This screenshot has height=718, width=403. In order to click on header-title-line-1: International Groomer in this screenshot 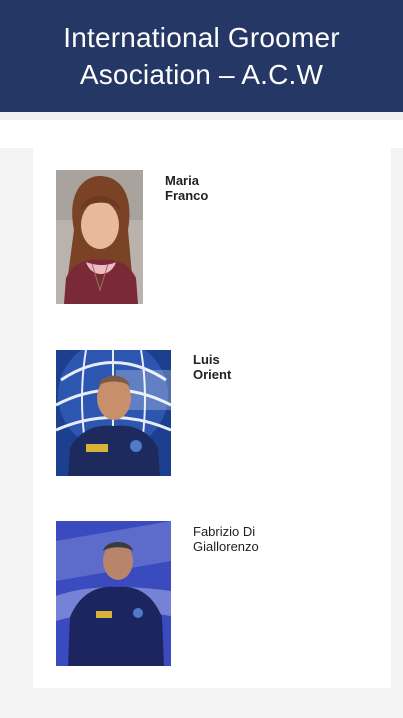, I will do `click(201, 37)`.